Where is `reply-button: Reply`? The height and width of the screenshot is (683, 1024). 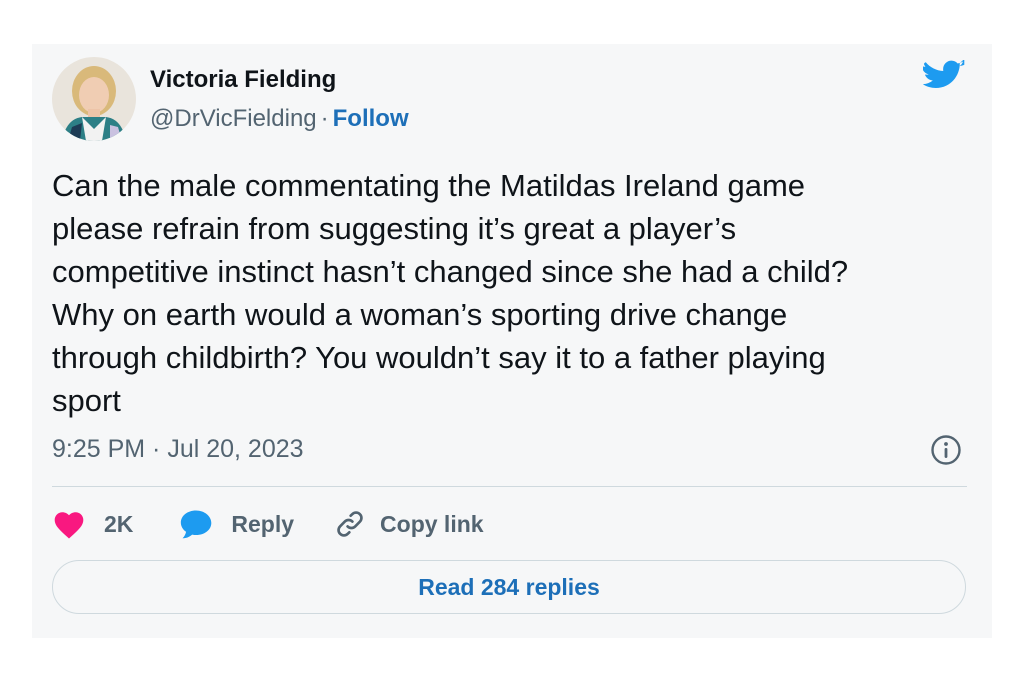 reply-button: Reply is located at coordinates (256, 524).